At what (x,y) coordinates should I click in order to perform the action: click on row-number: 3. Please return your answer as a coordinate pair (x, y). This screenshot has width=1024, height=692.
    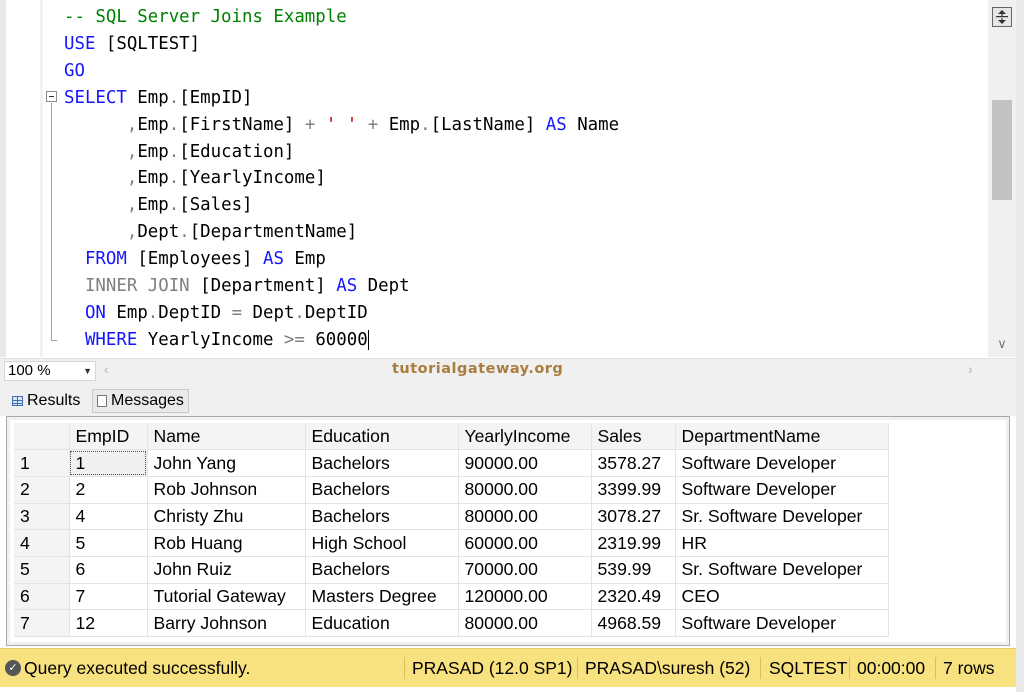
    Looking at the image, I should click on (42, 517).